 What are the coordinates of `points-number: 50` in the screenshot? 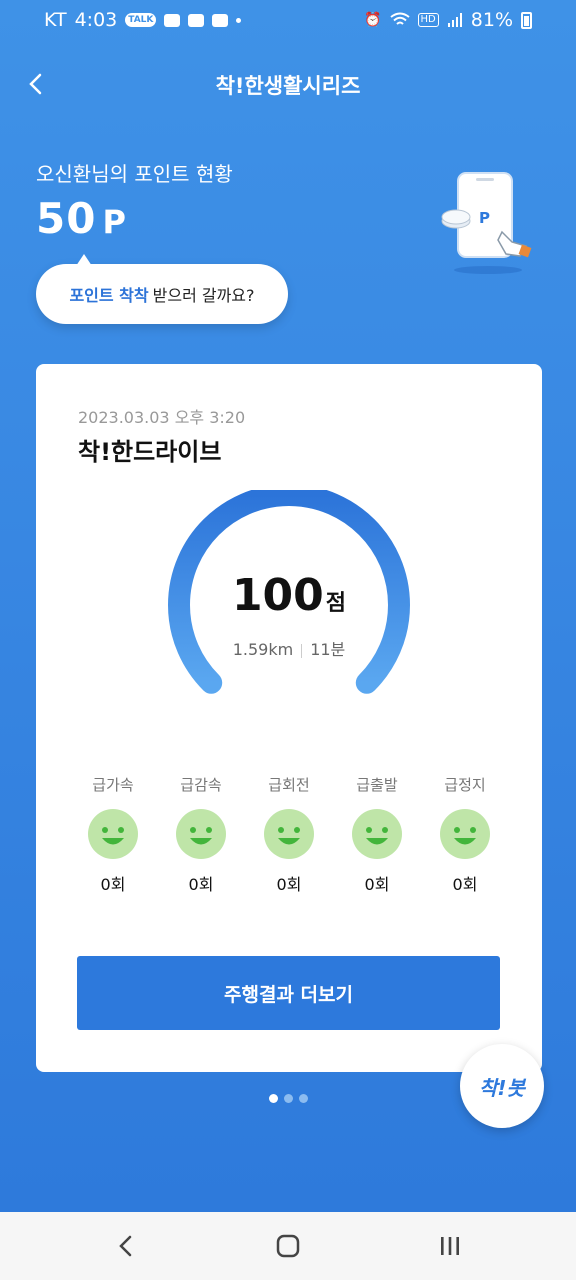 It's located at (66, 218).